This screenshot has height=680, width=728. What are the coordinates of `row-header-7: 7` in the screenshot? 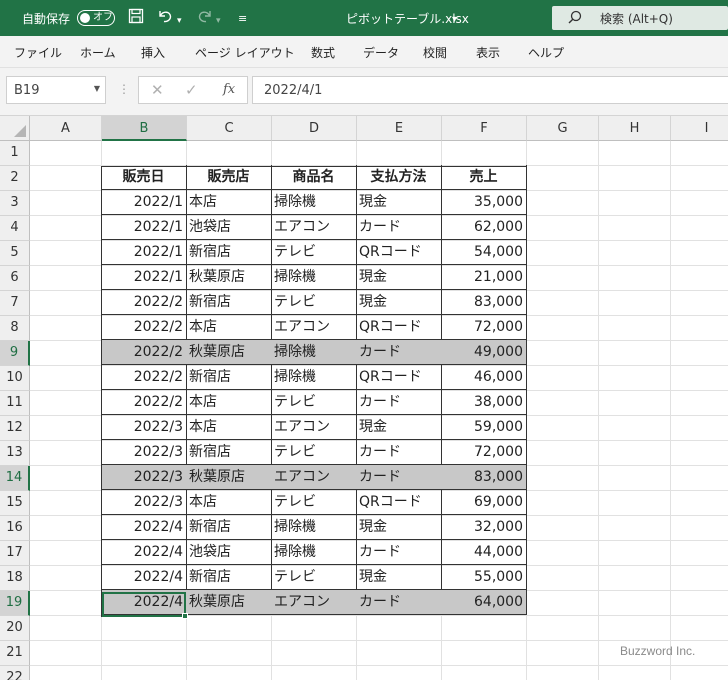 It's located at (15, 303).